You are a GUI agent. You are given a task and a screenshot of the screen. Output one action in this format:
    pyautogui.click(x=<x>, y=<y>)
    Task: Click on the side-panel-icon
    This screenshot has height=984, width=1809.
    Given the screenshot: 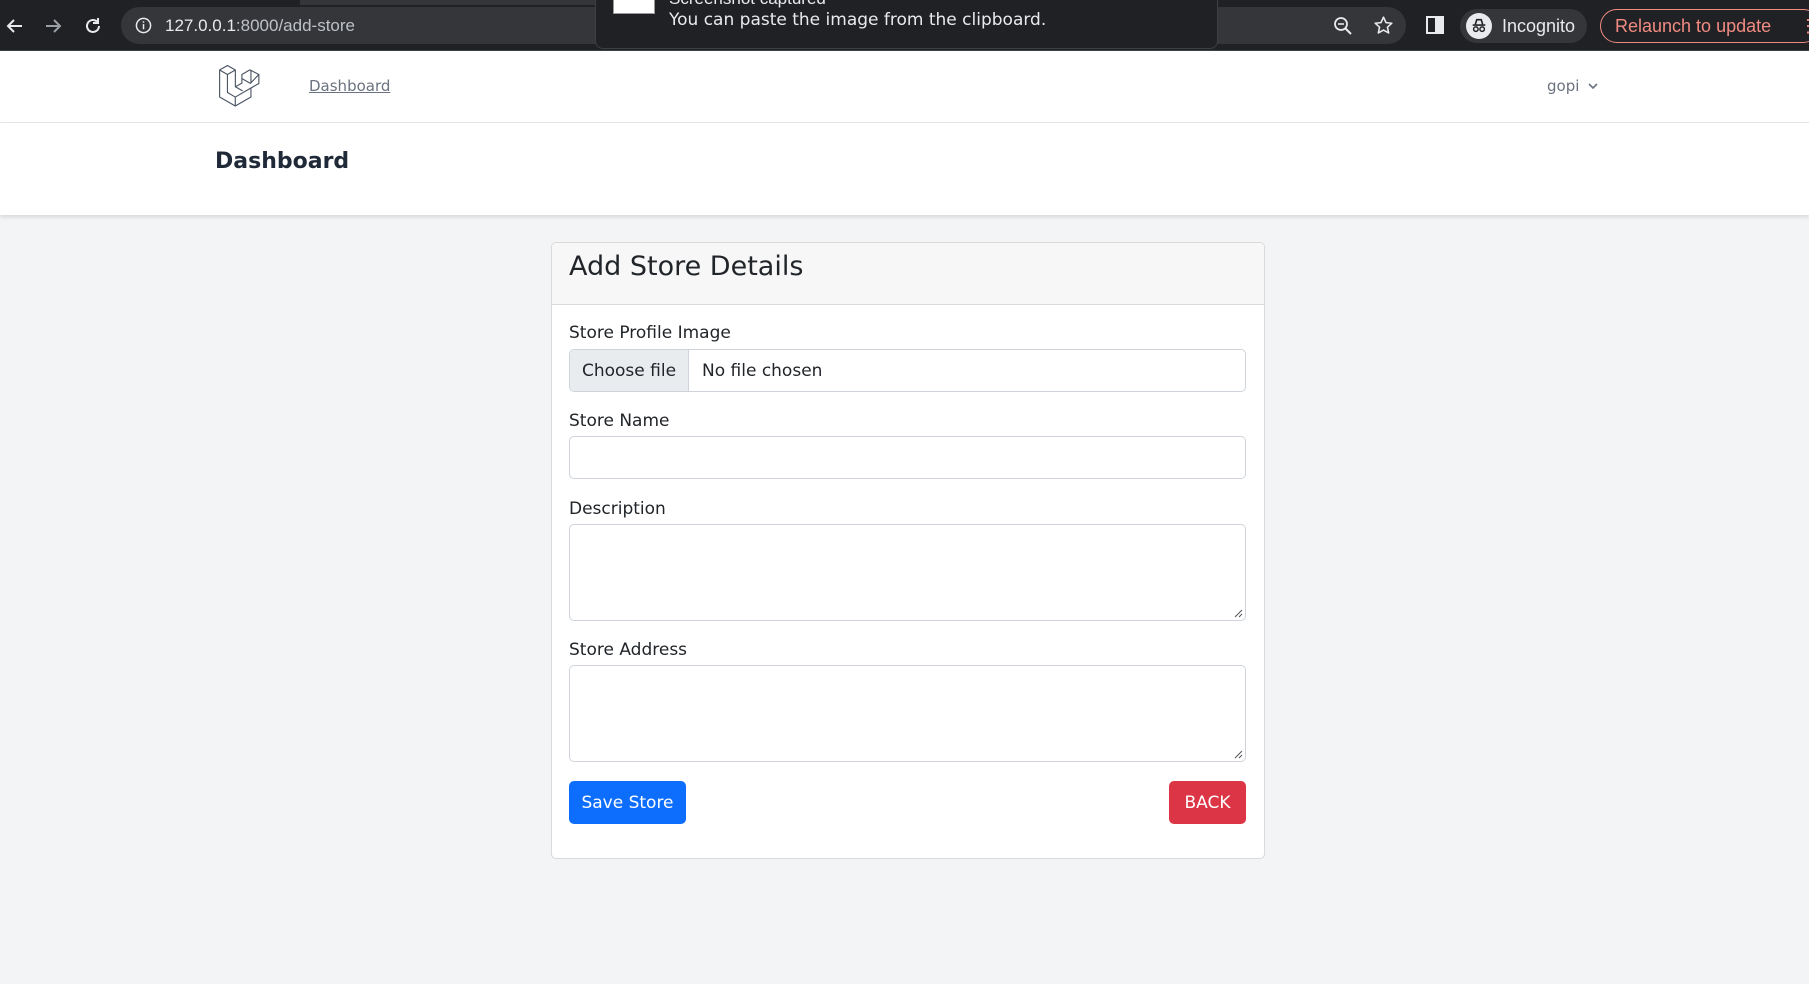 What is the action you would take?
    pyautogui.click(x=1435, y=25)
    